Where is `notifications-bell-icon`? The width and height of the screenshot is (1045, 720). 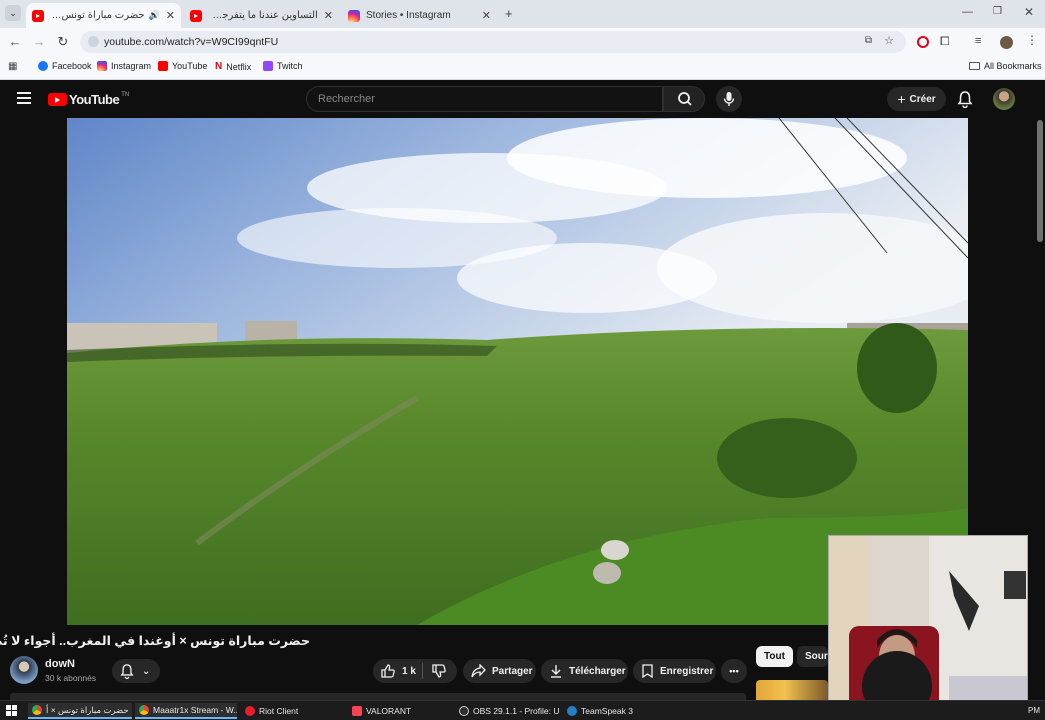
notifications-bell-icon is located at coordinates (965, 101).